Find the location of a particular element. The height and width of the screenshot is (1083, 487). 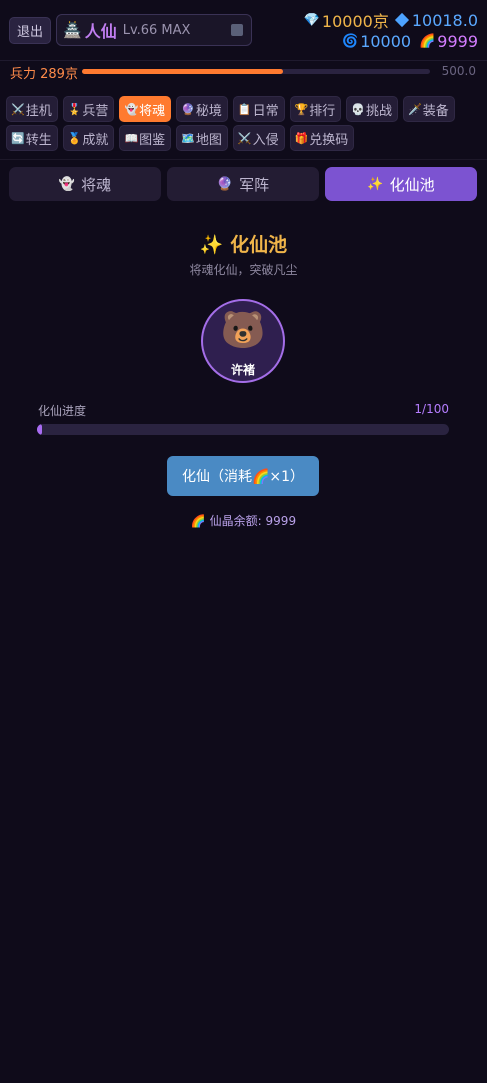

nav-divider is located at coordinates (243, 159).